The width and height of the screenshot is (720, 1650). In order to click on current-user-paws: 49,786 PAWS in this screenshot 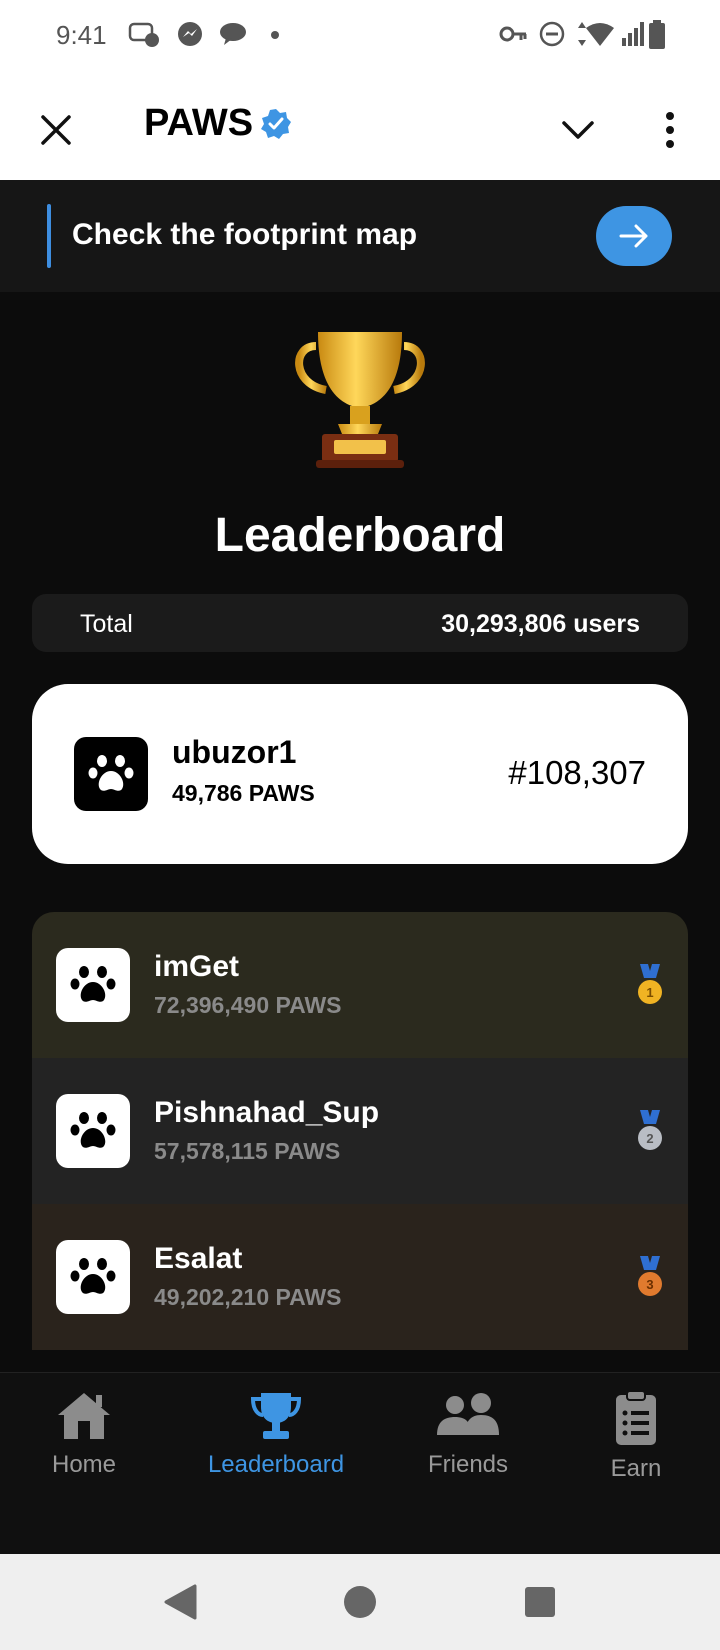, I will do `click(243, 793)`.